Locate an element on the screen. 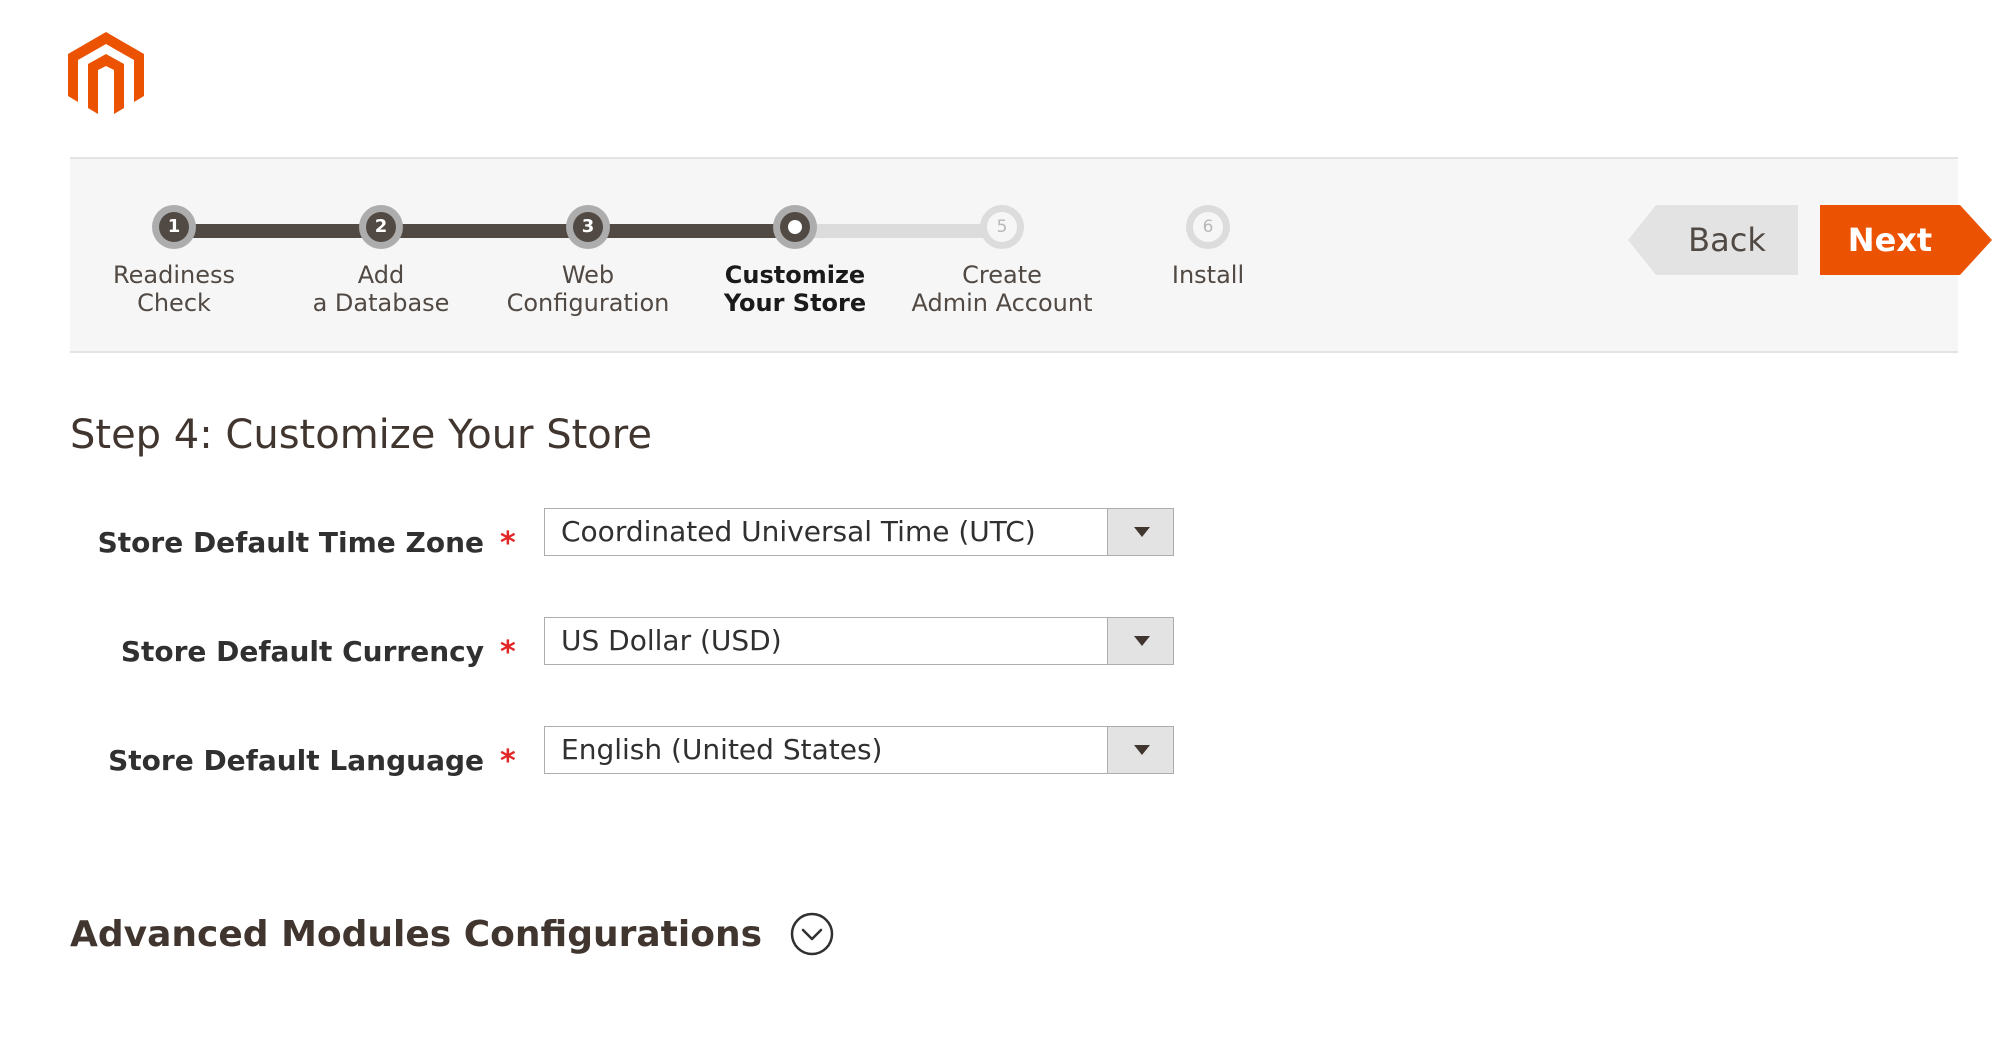 The height and width of the screenshot is (1048, 1992). step-label: Add a Database is located at coordinates (381, 289).